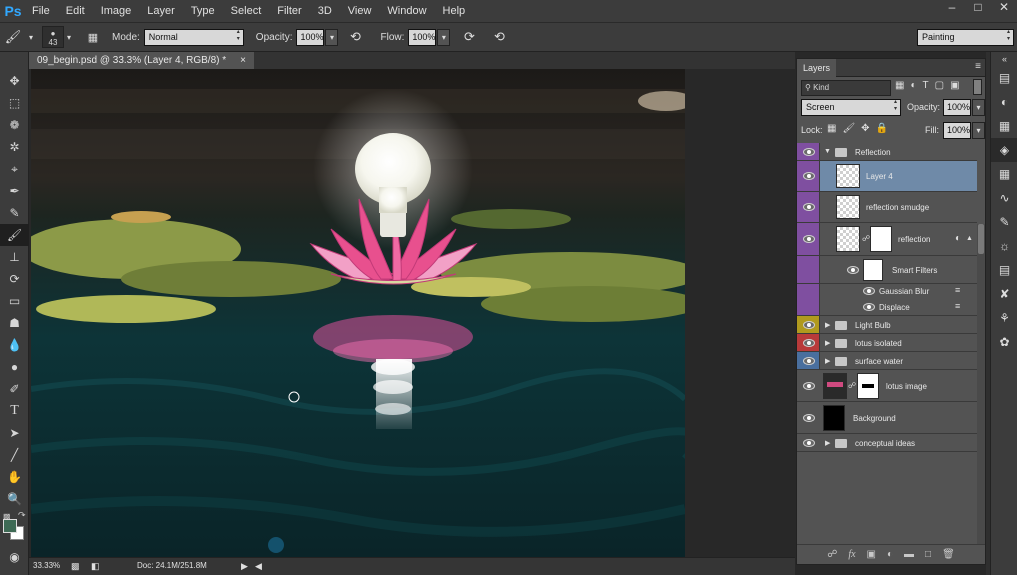 This screenshot has height=575, width=1017. I want to click on pen-tool-icon: ✐, so click(14, 389).